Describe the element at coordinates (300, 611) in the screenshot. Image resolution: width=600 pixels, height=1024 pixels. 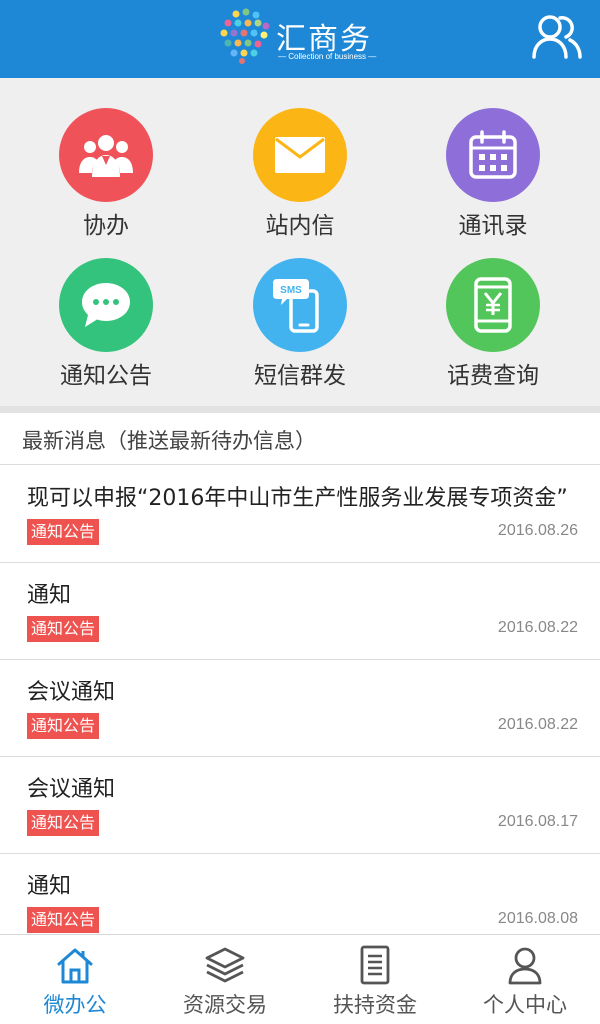
I see `list-item: 通知 通知公告 2016.08.22` at that location.